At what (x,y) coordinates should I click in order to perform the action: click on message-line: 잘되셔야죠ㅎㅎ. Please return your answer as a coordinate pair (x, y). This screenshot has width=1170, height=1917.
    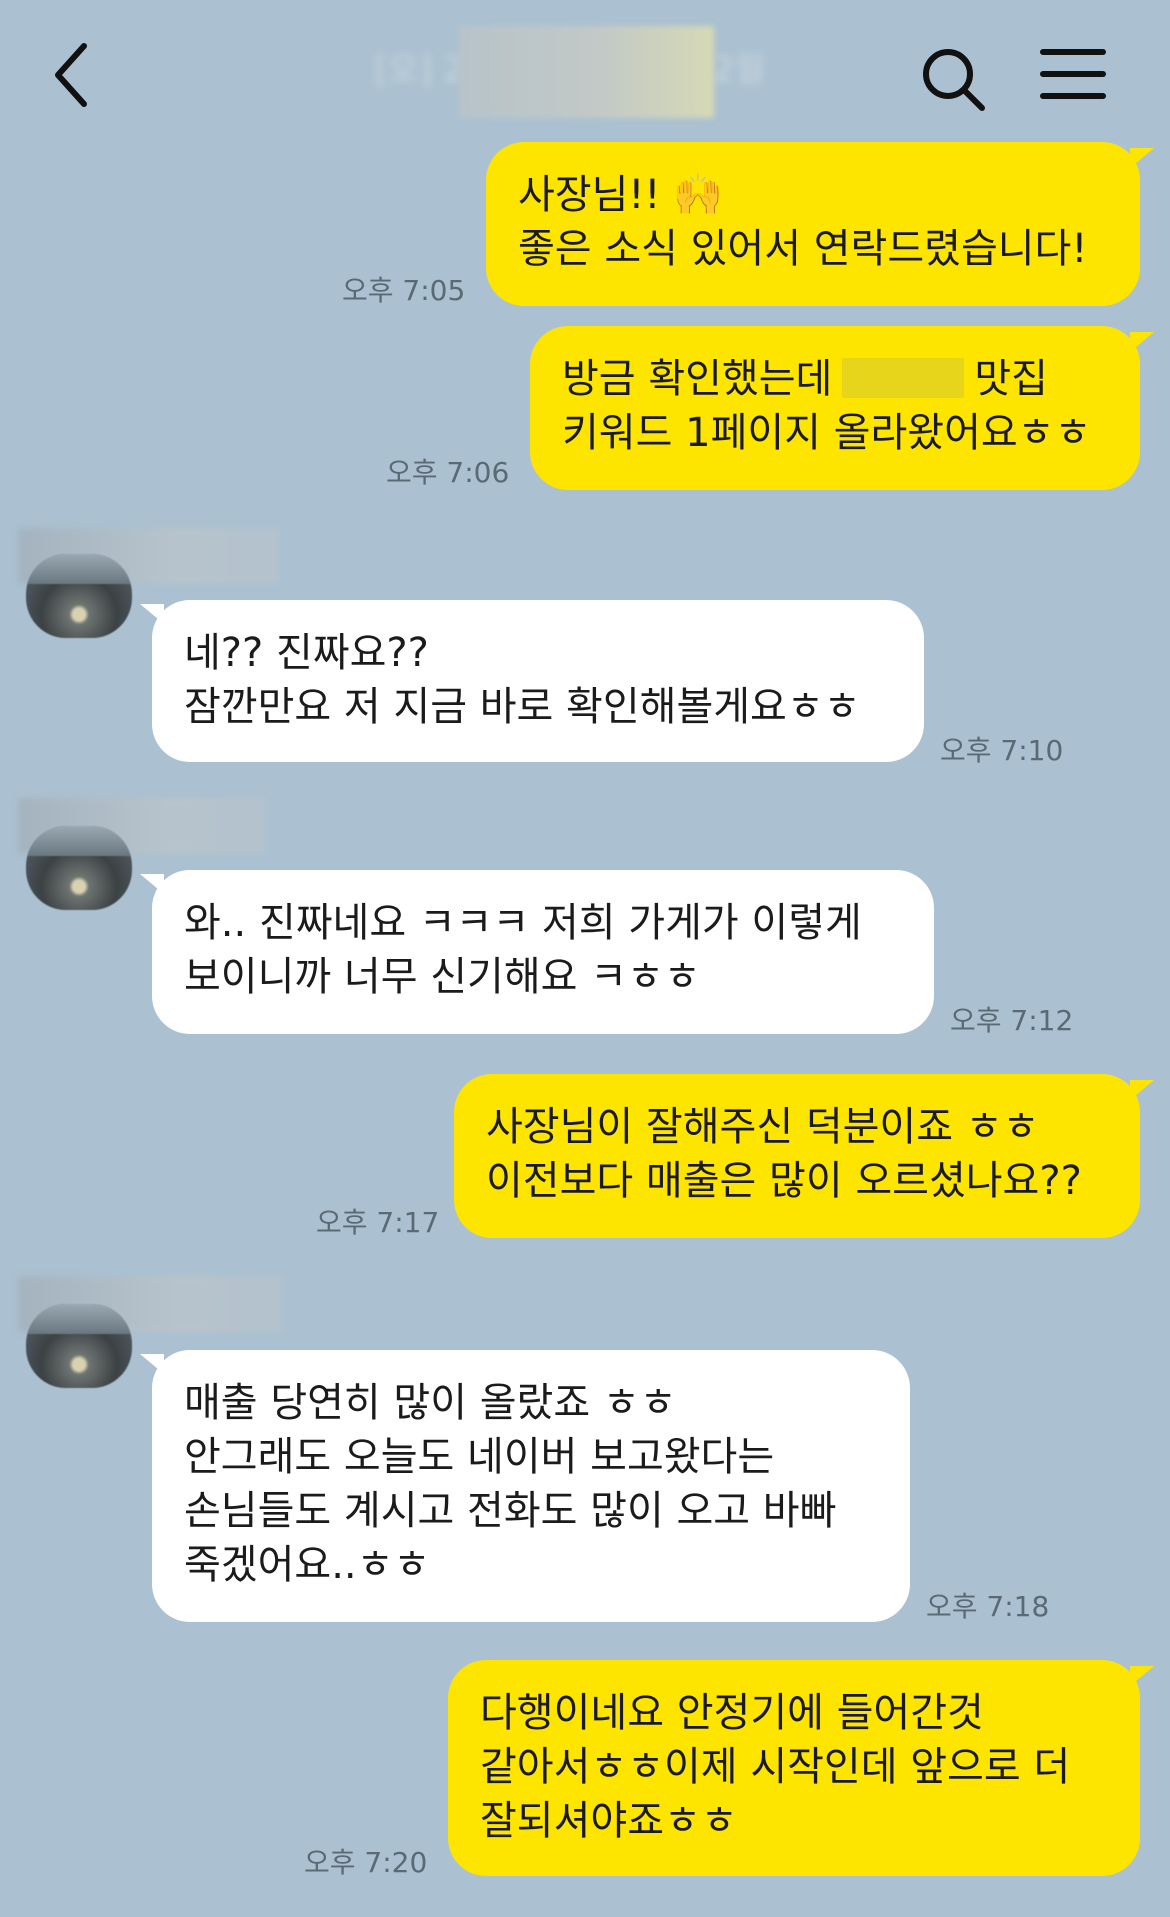
    Looking at the image, I should click on (609, 1821).